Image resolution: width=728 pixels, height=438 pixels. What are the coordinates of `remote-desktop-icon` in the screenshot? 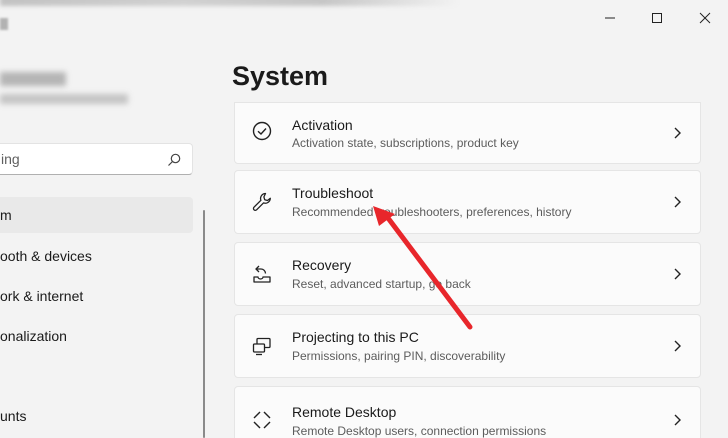 It's located at (262, 420).